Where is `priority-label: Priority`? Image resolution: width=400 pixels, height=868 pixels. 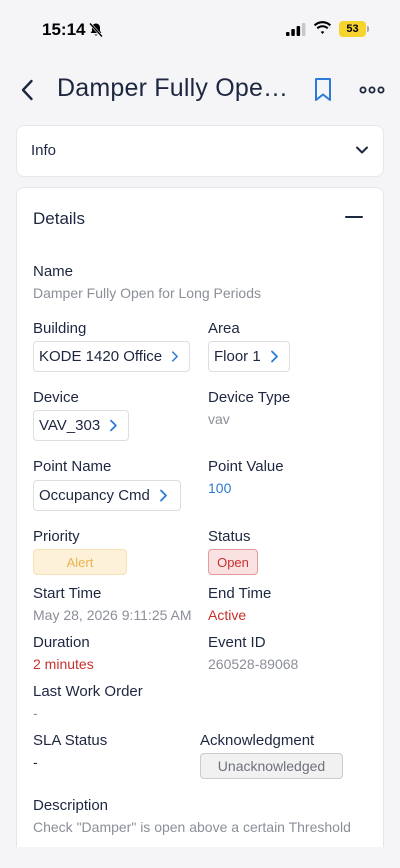 priority-label: Priority is located at coordinates (56, 536).